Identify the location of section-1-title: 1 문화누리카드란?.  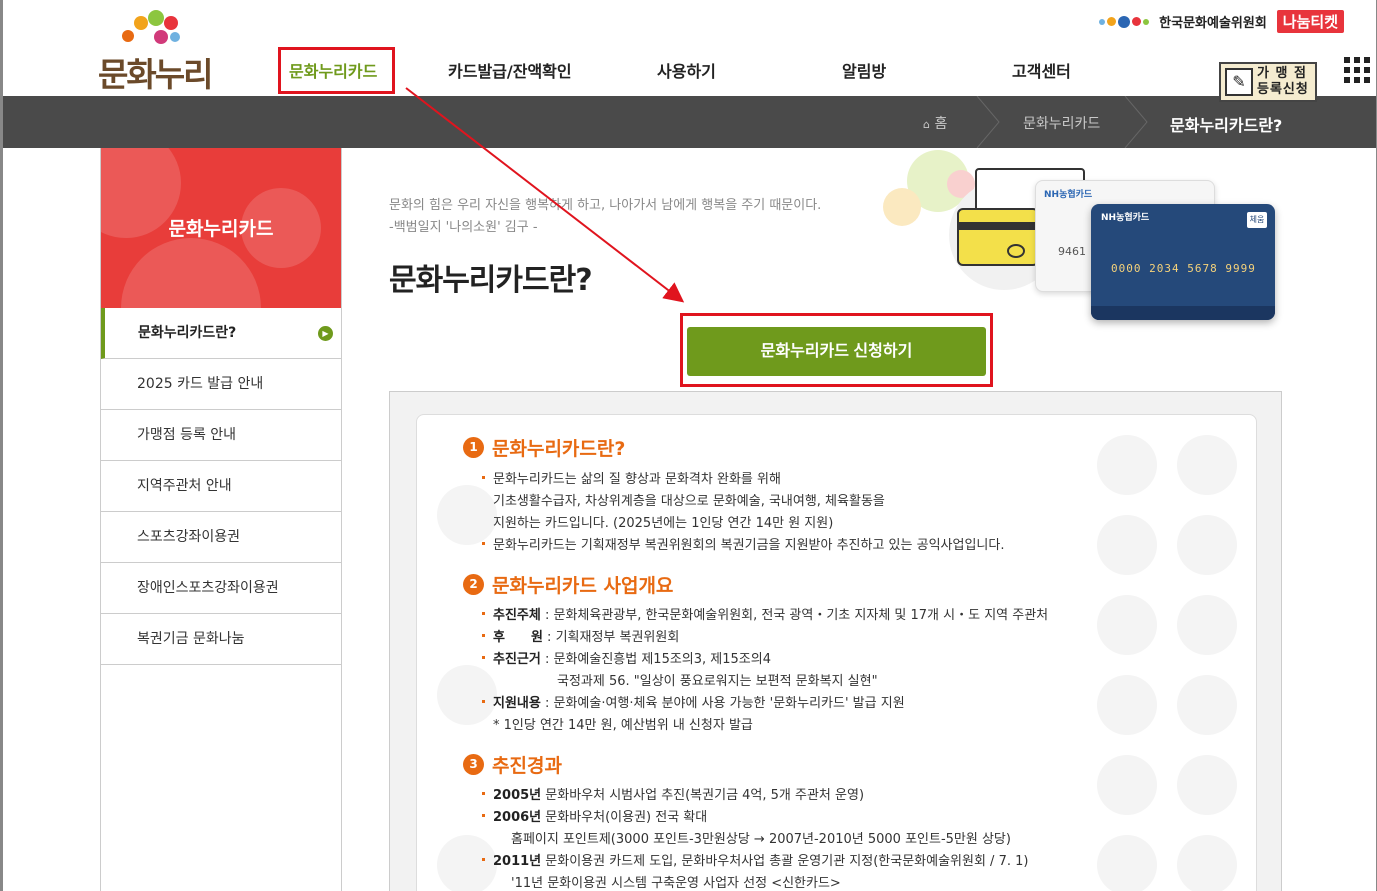
(544, 447).